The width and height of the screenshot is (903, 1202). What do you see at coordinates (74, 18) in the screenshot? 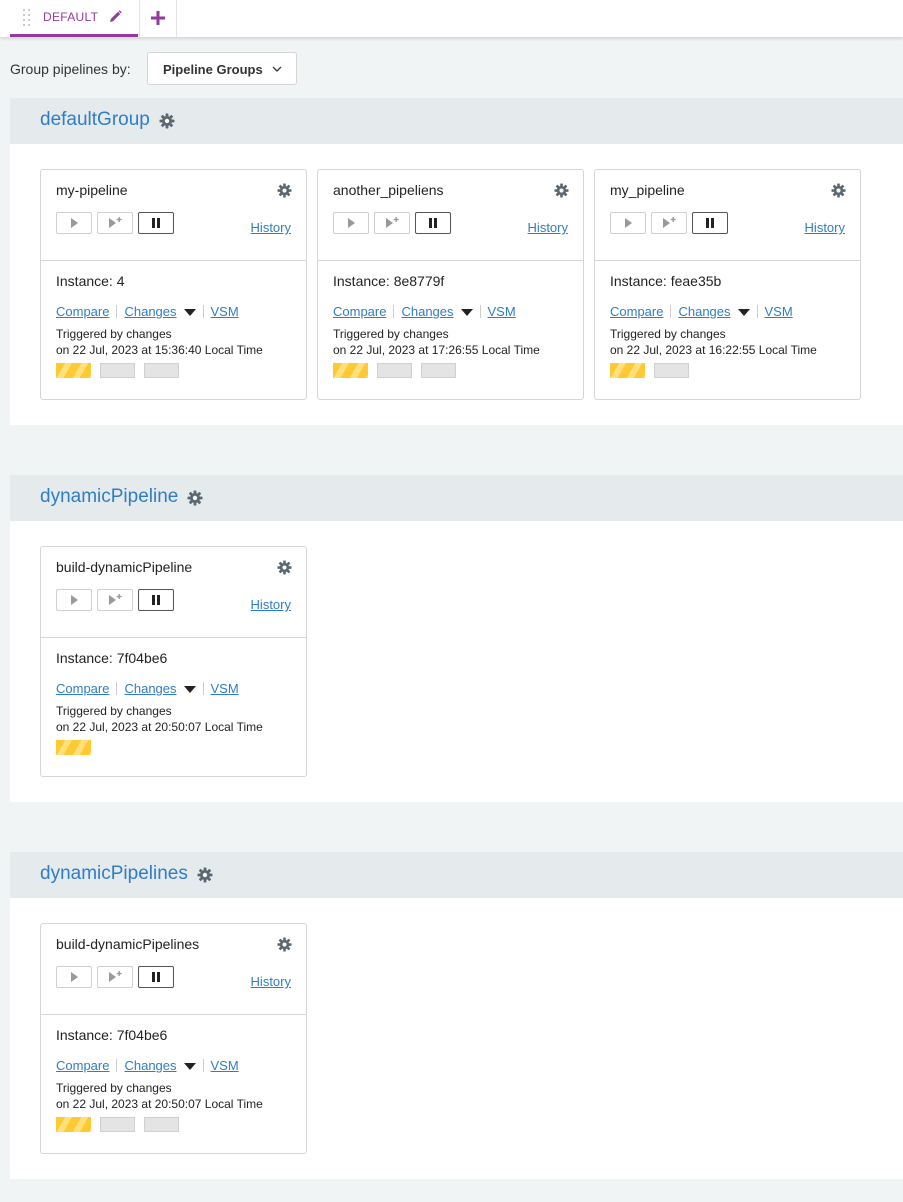
I see `tab-default: DEFAULT` at bounding box center [74, 18].